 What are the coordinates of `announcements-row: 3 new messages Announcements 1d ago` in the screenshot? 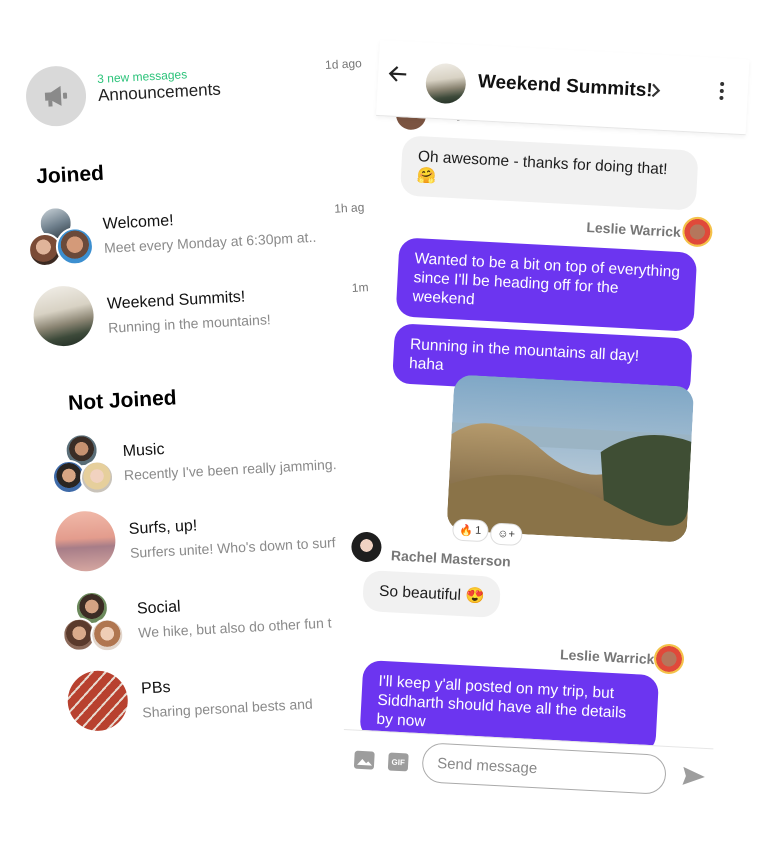 It's located at (198, 91).